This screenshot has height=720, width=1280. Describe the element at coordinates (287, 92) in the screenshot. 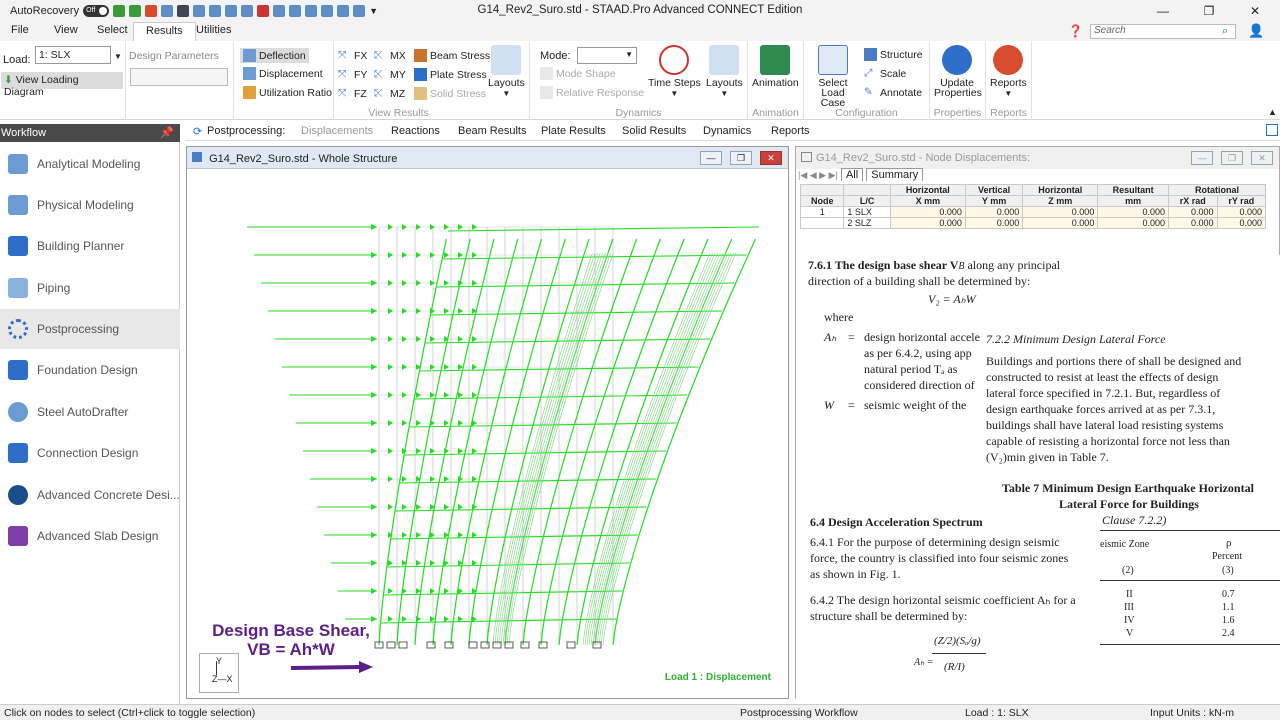

I see `utilization-ratio-button: Utilization Ratio` at that location.